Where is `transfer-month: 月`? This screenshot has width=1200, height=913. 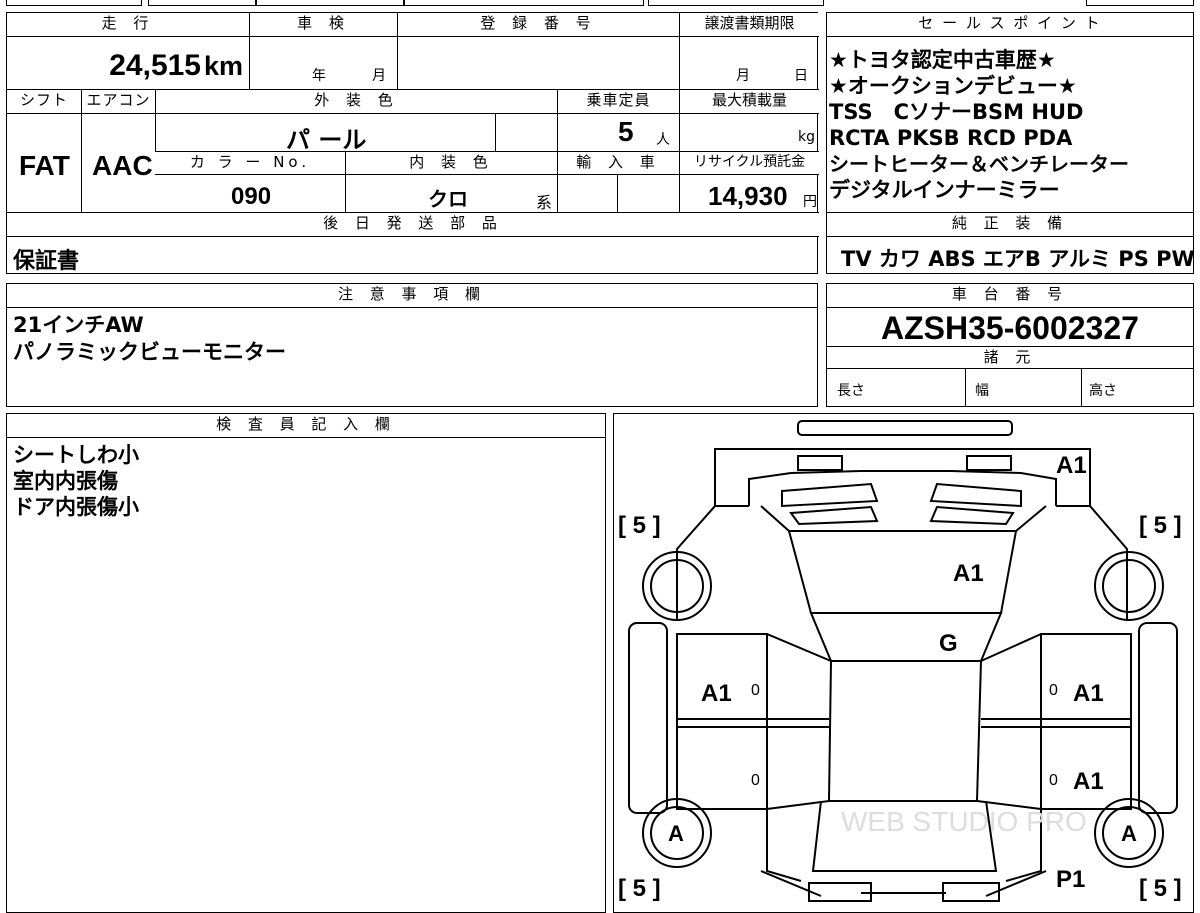 transfer-month: 月 is located at coordinates (743, 76).